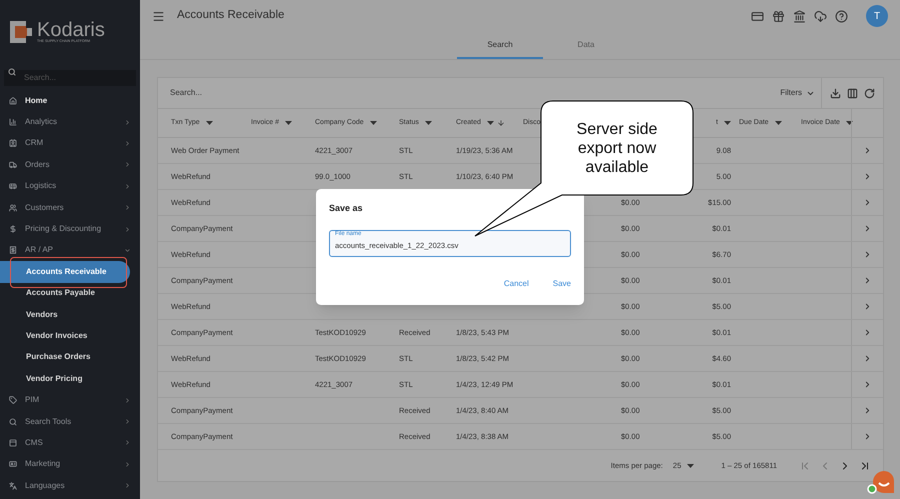 This screenshot has height=499, width=900. Describe the element at coordinates (13, 229) in the screenshot. I see `dollar-icon` at that location.